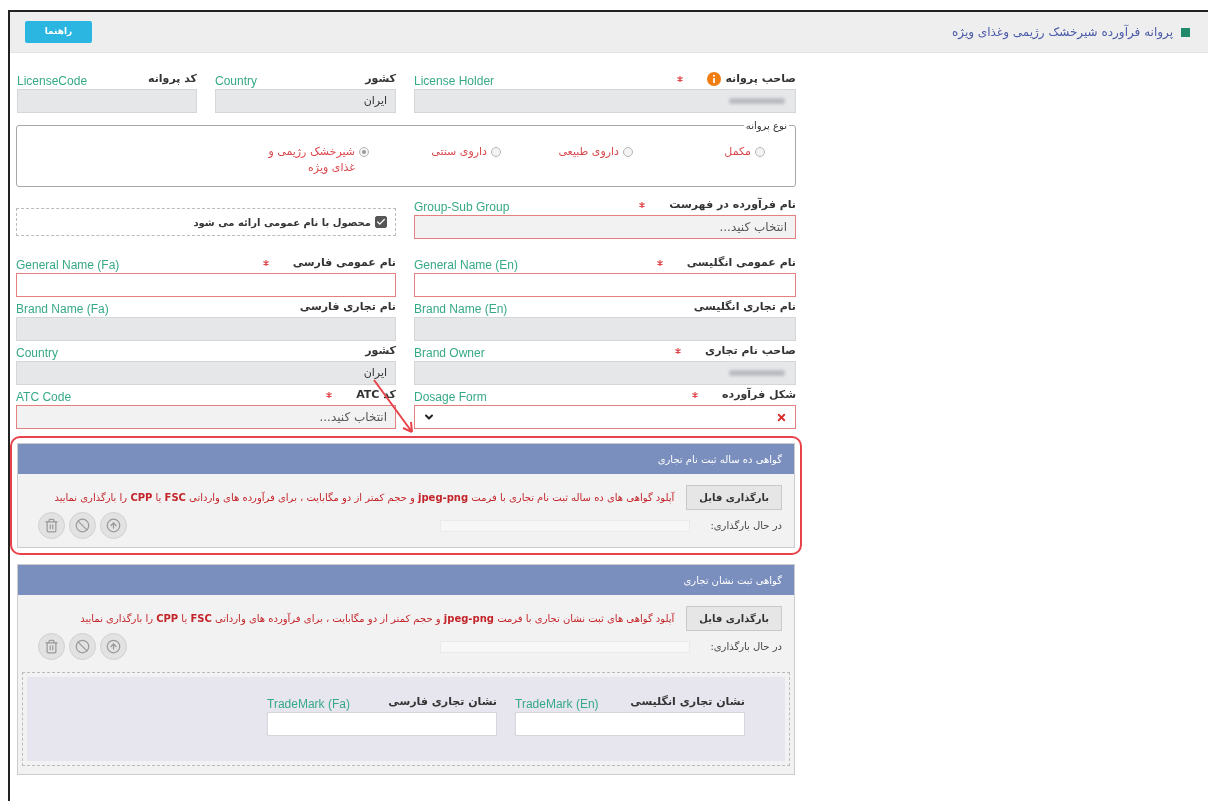  Describe the element at coordinates (750, 350) in the screenshot. I see `field-label: صاحب نام تجاری` at that location.